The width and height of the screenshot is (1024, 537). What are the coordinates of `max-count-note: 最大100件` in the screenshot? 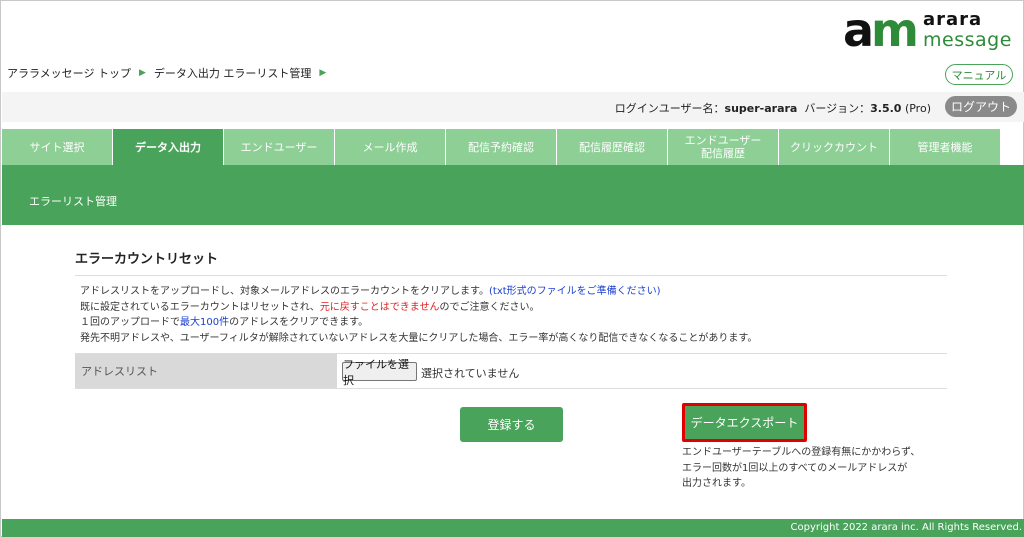 It's located at (205, 322).